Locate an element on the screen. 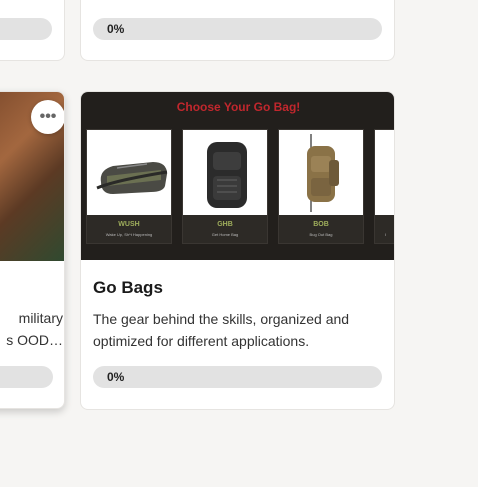 This screenshot has width=478, height=487. more-icon: ••• is located at coordinates (48, 116).